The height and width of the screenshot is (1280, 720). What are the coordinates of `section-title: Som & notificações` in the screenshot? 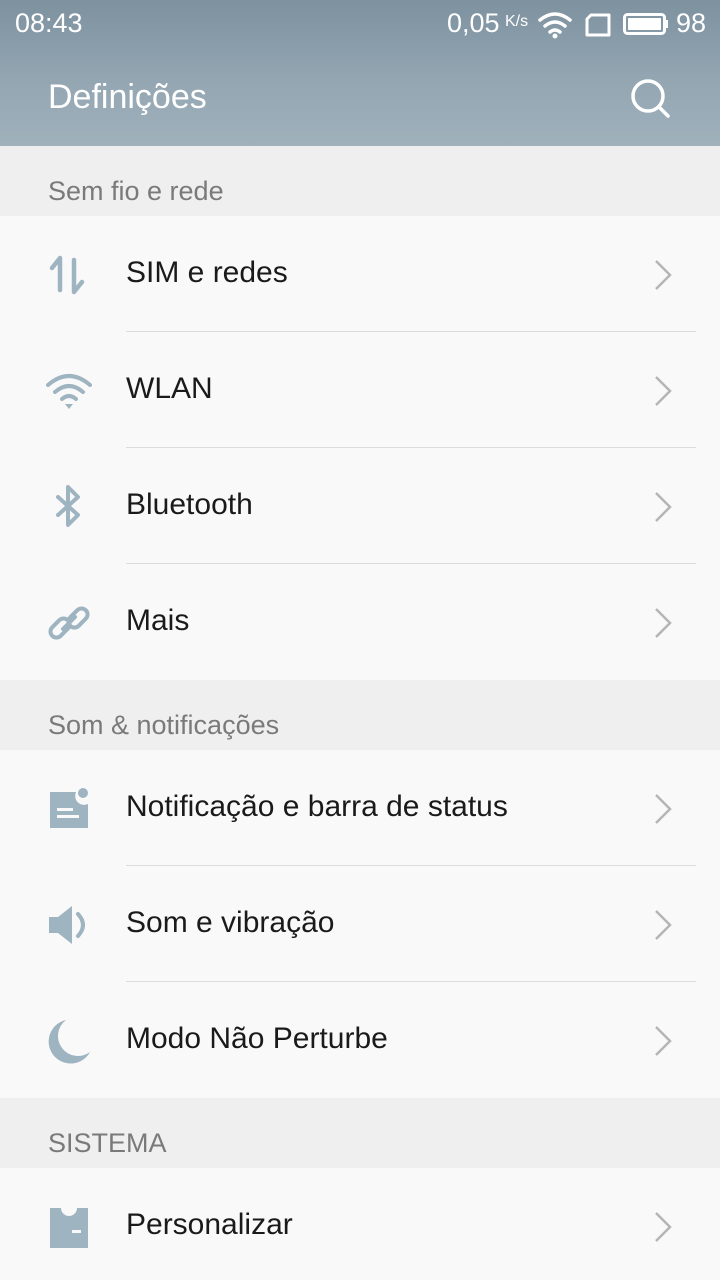 It's located at (164, 725).